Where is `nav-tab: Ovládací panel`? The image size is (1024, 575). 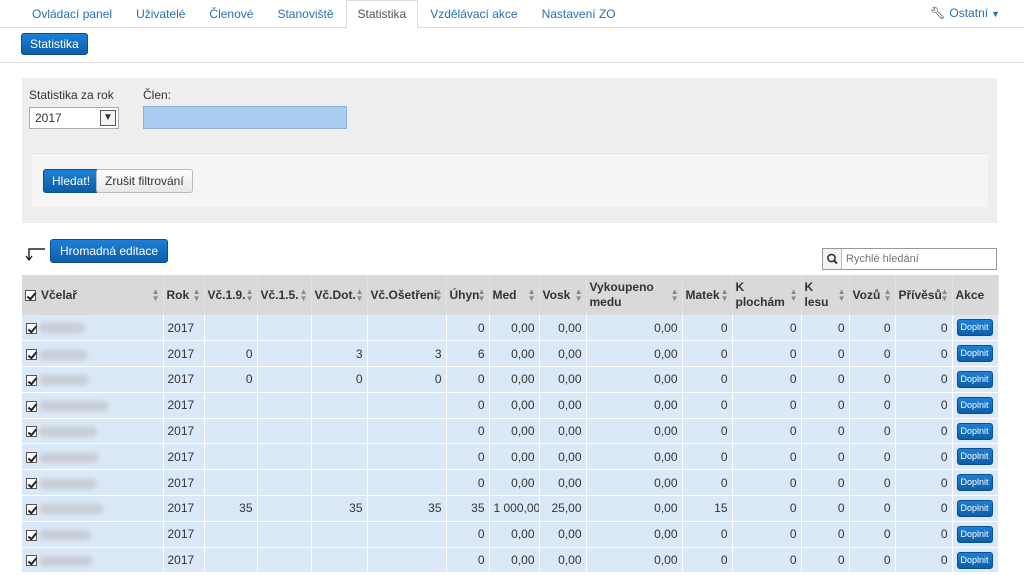 nav-tab: Ovládací panel is located at coordinates (72, 14).